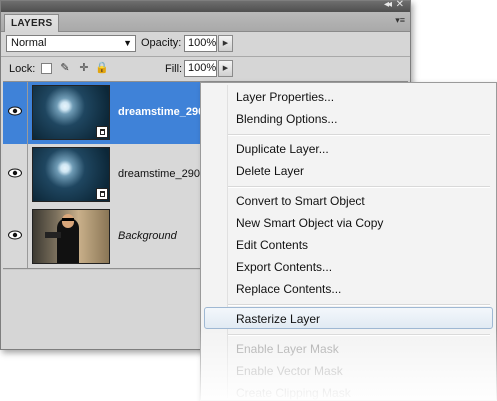 The height and width of the screenshot is (401, 497). Describe the element at coordinates (309, 223) in the screenshot. I see `menu-item-new-smart-object-via-copy: New Smart Object via Copy` at that location.